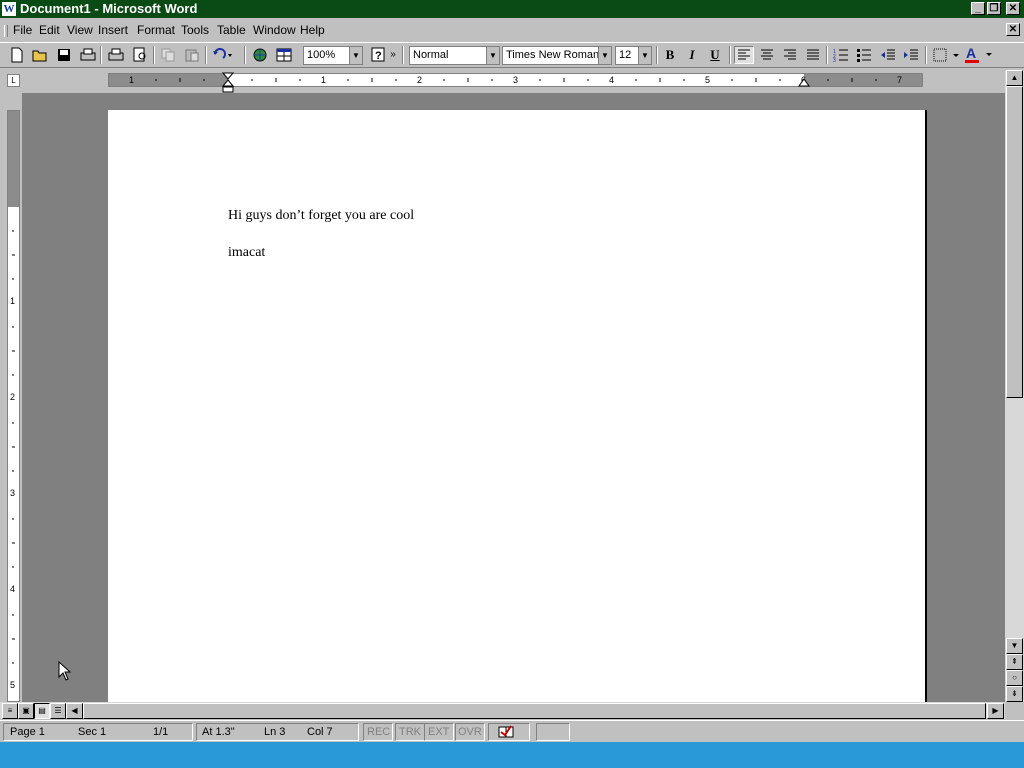 The height and width of the screenshot is (768, 1024). I want to click on scroll-right-icon: ▶, so click(995, 711).